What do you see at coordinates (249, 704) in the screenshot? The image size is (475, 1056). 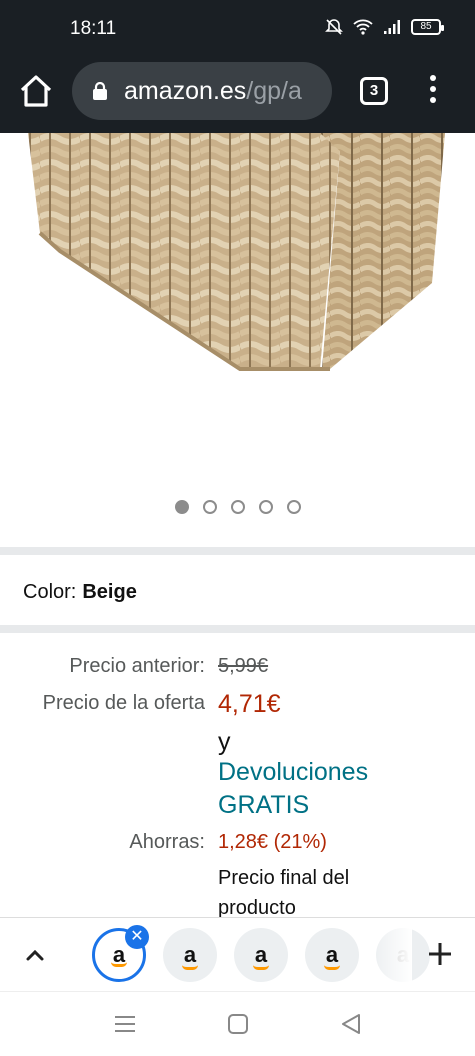 I see `offer-price-value: 4,71€` at bounding box center [249, 704].